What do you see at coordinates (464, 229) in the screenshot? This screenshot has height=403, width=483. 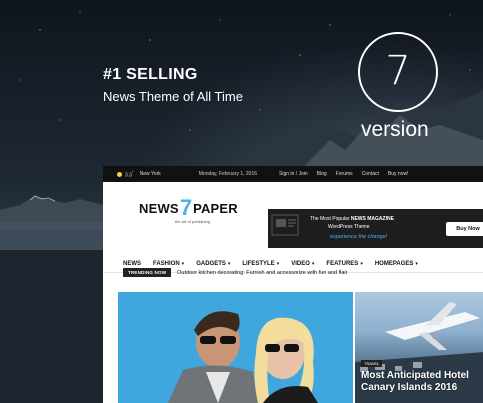 I see `ad-buy-now-button: Buy Now` at bounding box center [464, 229].